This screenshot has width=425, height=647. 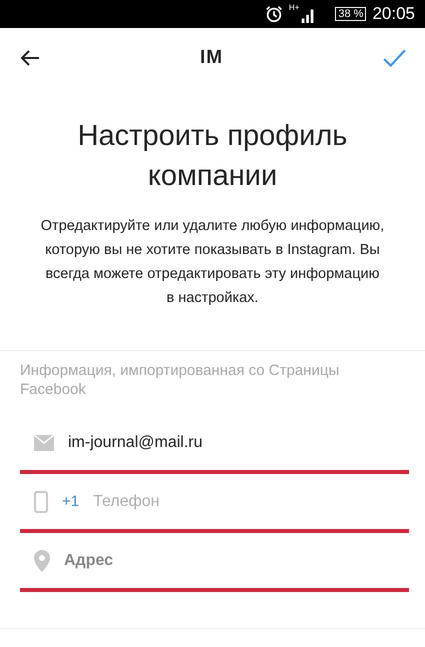 I want to click on page-heading: Настроить профиль компании, so click(x=212, y=156).